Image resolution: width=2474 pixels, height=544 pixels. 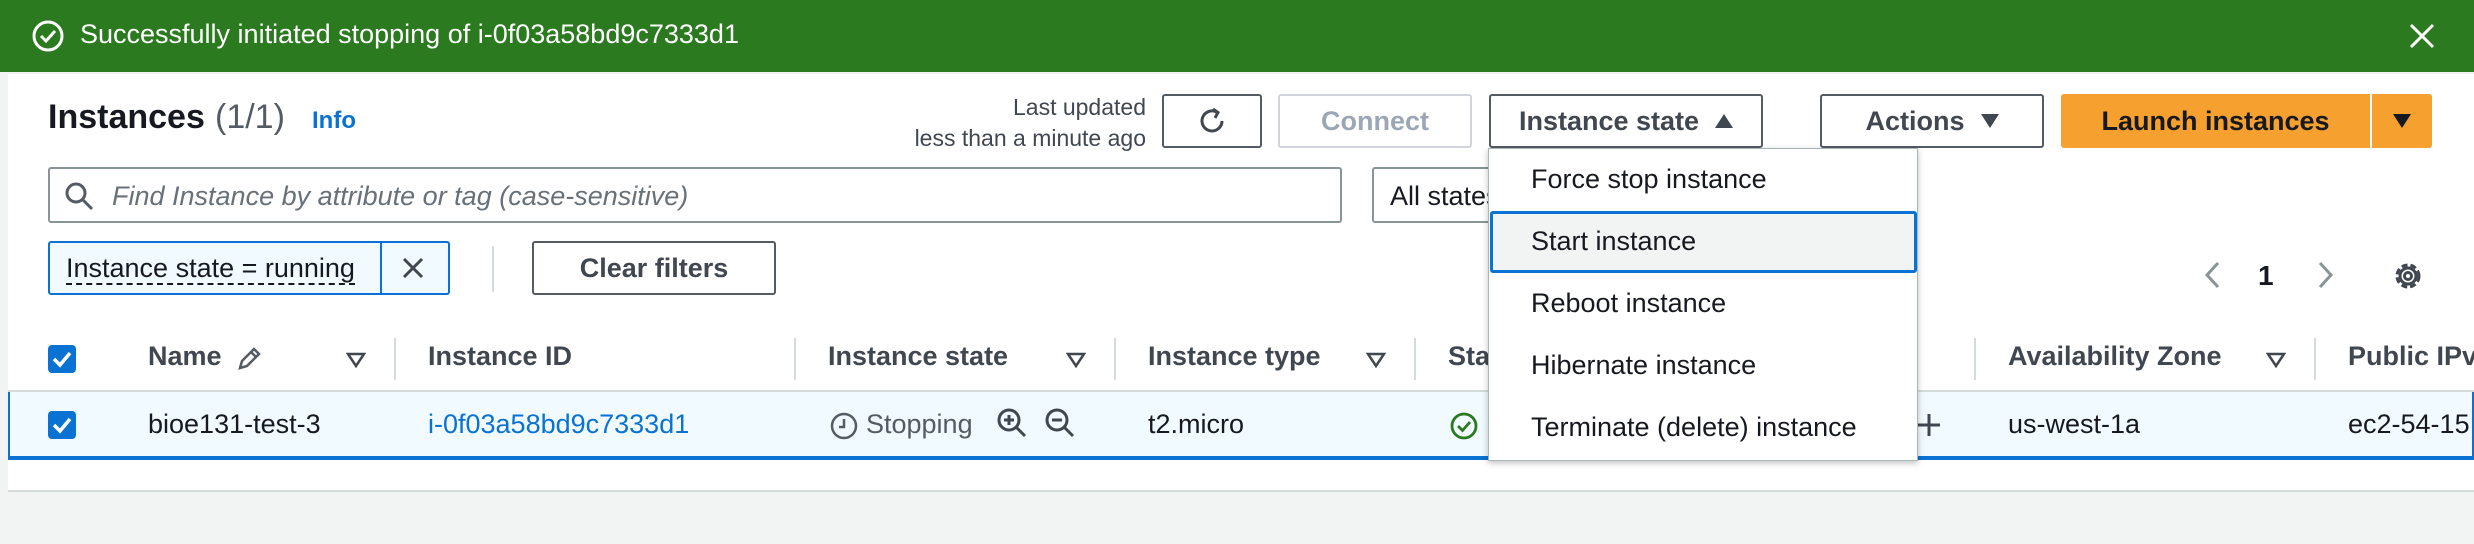 What do you see at coordinates (2411, 356) in the screenshot?
I see `column-header-public-ipv4: Public IPv` at bounding box center [2411, 356].